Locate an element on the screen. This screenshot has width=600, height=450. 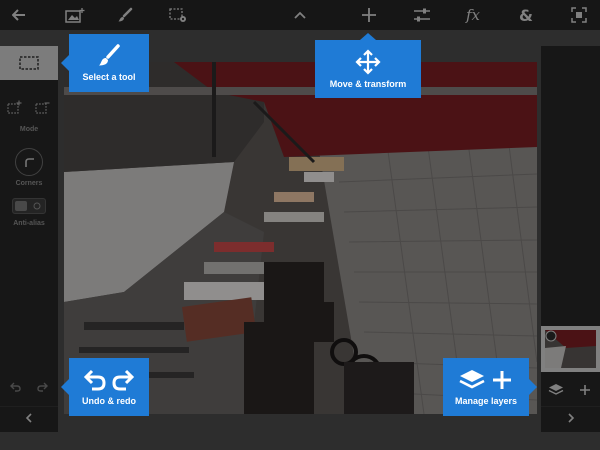
undo-redo-icon is located at coordinates (109, 380).